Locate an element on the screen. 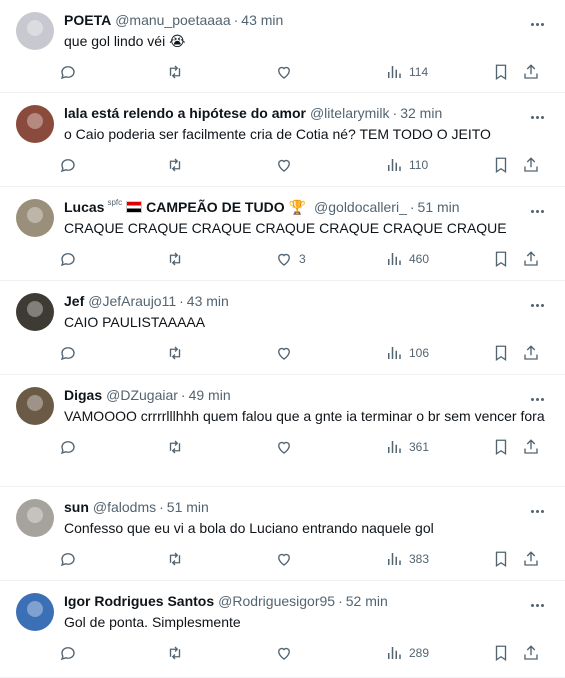 This screenshot has height=678, width=565. views-icon is located at coordinates (394, 259).